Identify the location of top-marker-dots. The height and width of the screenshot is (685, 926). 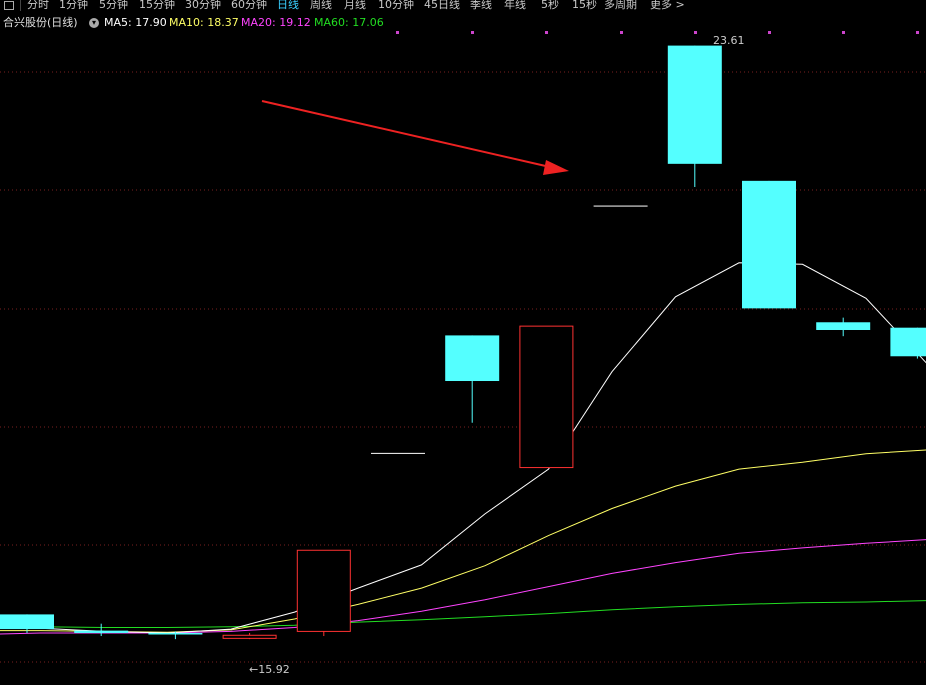
(657, 32).